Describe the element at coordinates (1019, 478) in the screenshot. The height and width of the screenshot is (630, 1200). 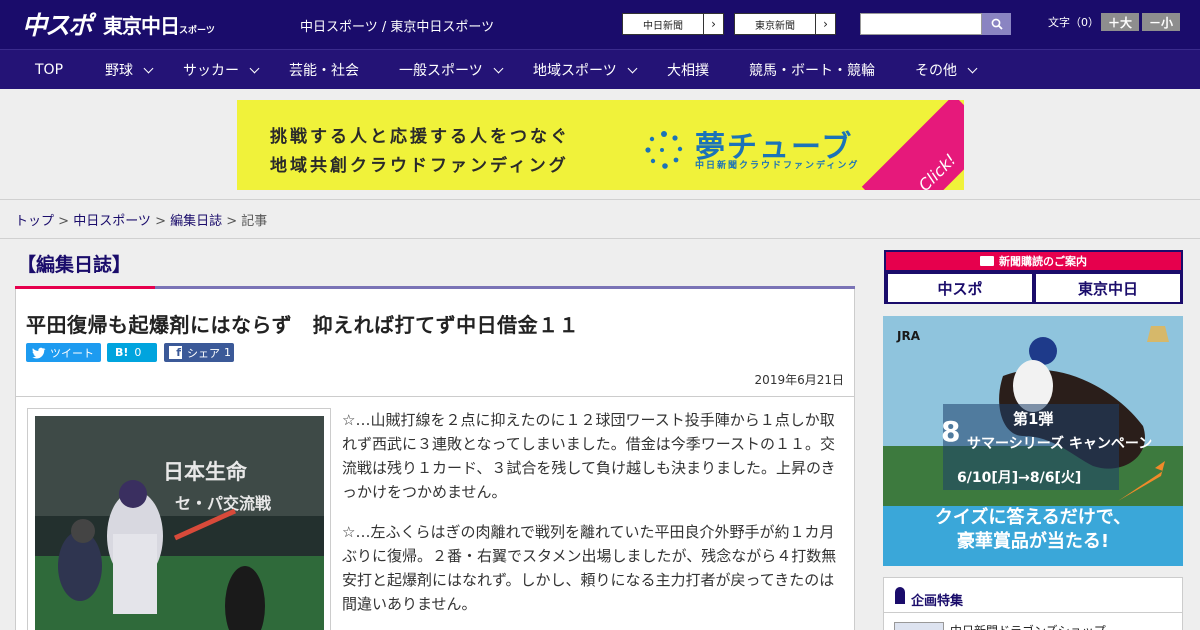
I see `jra-dates: 6/10[月]→8/6[火]` at that location.